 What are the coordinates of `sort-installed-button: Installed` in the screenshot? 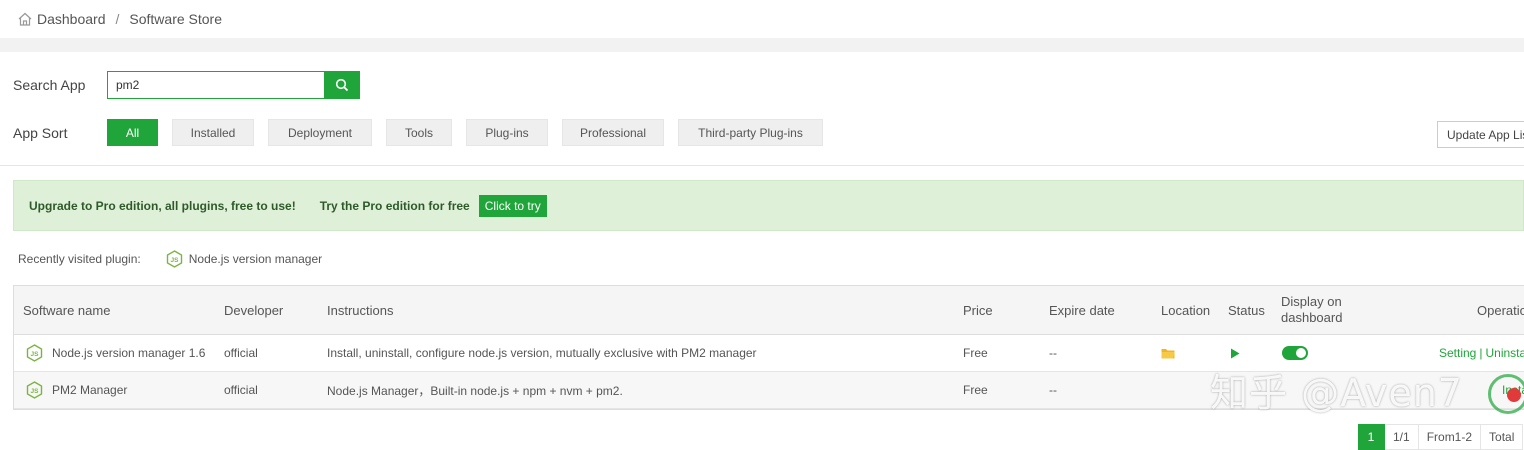 It's located at (213, 132).